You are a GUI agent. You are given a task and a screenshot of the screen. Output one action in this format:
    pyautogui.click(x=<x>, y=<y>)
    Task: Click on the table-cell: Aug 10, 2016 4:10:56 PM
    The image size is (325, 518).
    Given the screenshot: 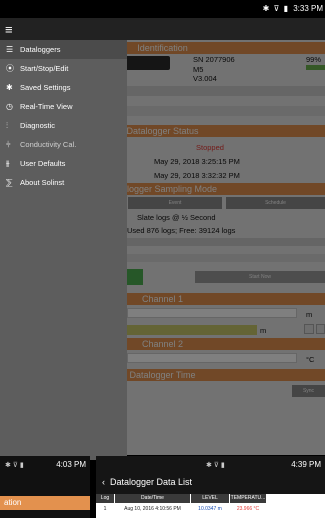 What is the action you would take?
    pyautogui.click(x=152, y=509)
    